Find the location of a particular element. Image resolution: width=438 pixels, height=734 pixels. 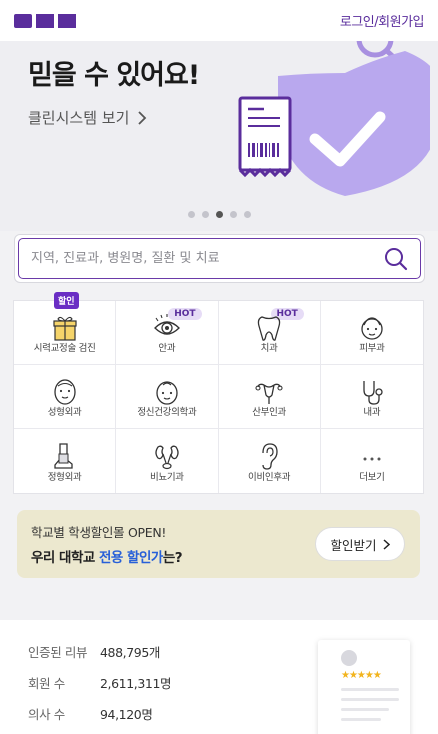

login-signup-link: 로그인/회원가입 is located at coordinates (382, 20).